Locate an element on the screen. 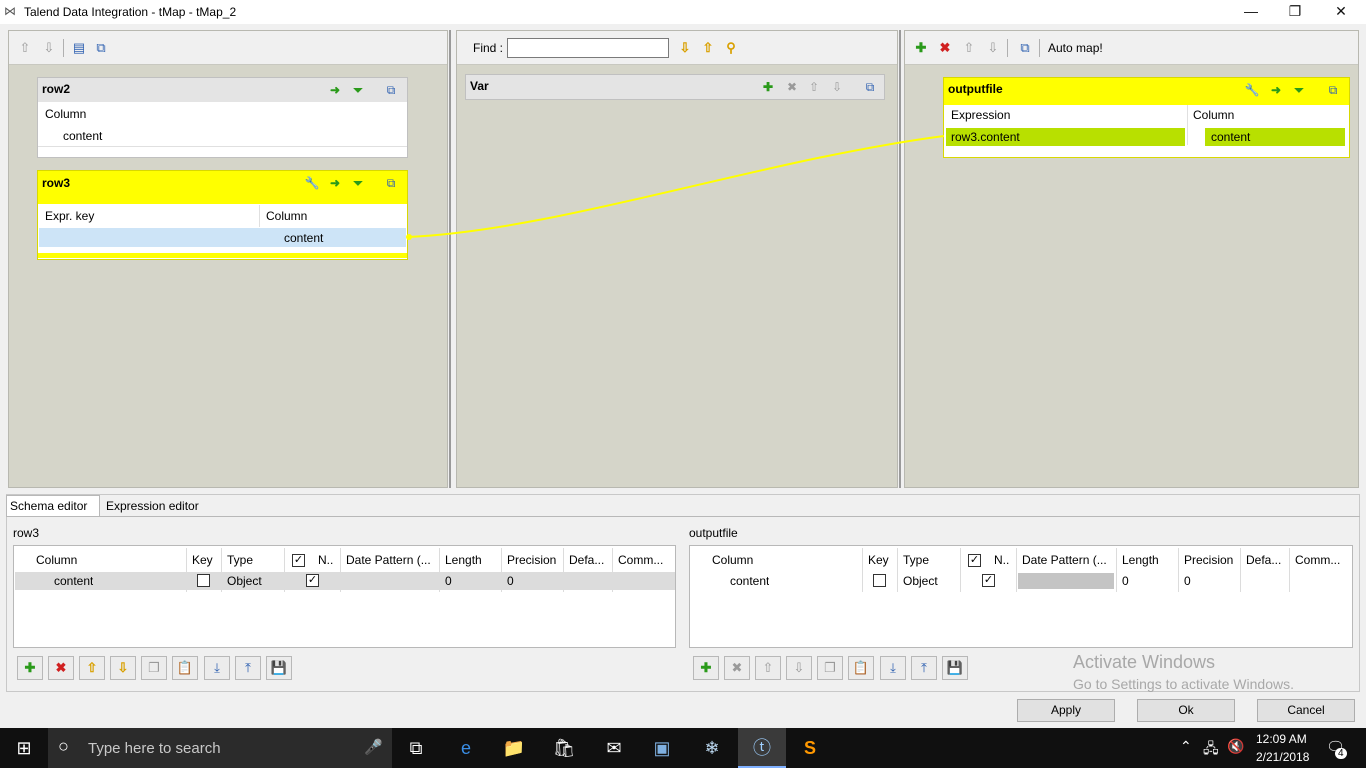 The height and width of the screenshot is (768, 1366). sublime-text-icon: S is located at coordinates (810, 748).